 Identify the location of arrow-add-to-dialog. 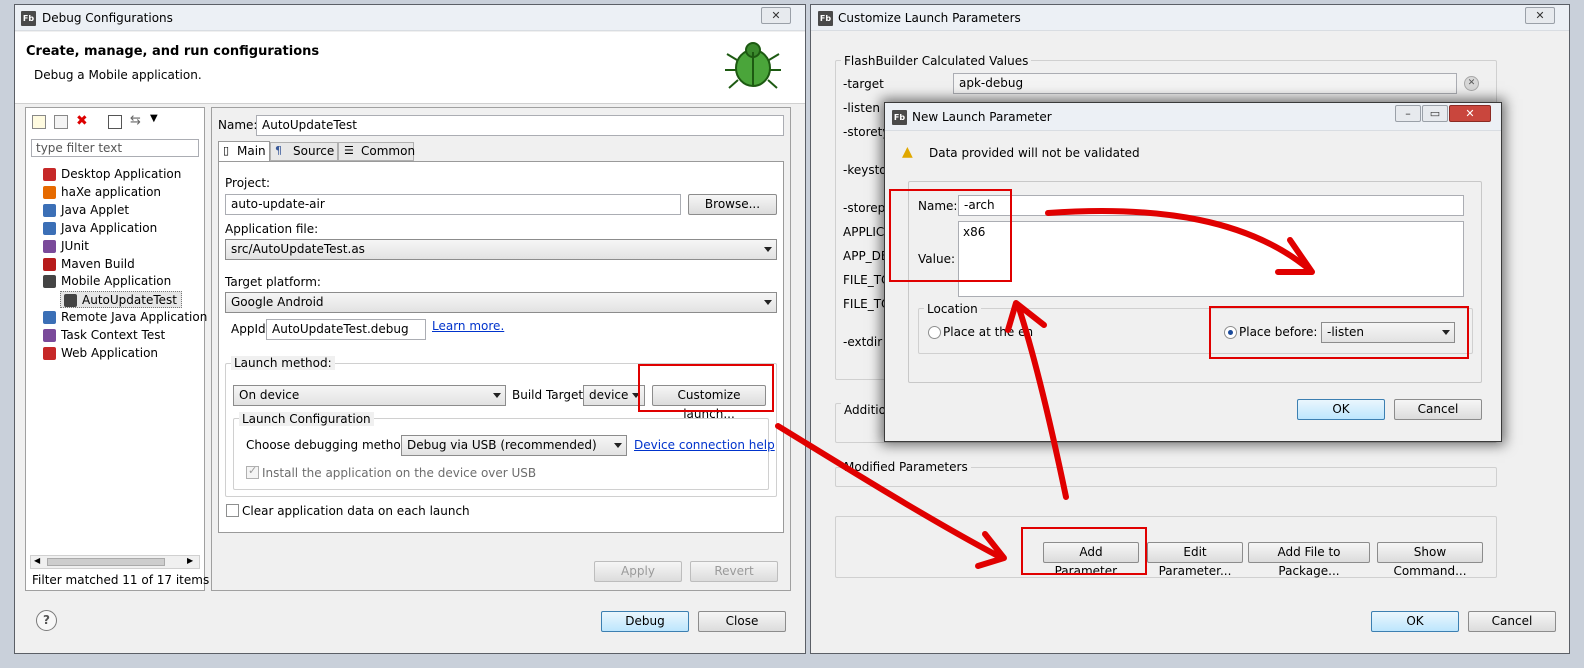
(1042, 401).